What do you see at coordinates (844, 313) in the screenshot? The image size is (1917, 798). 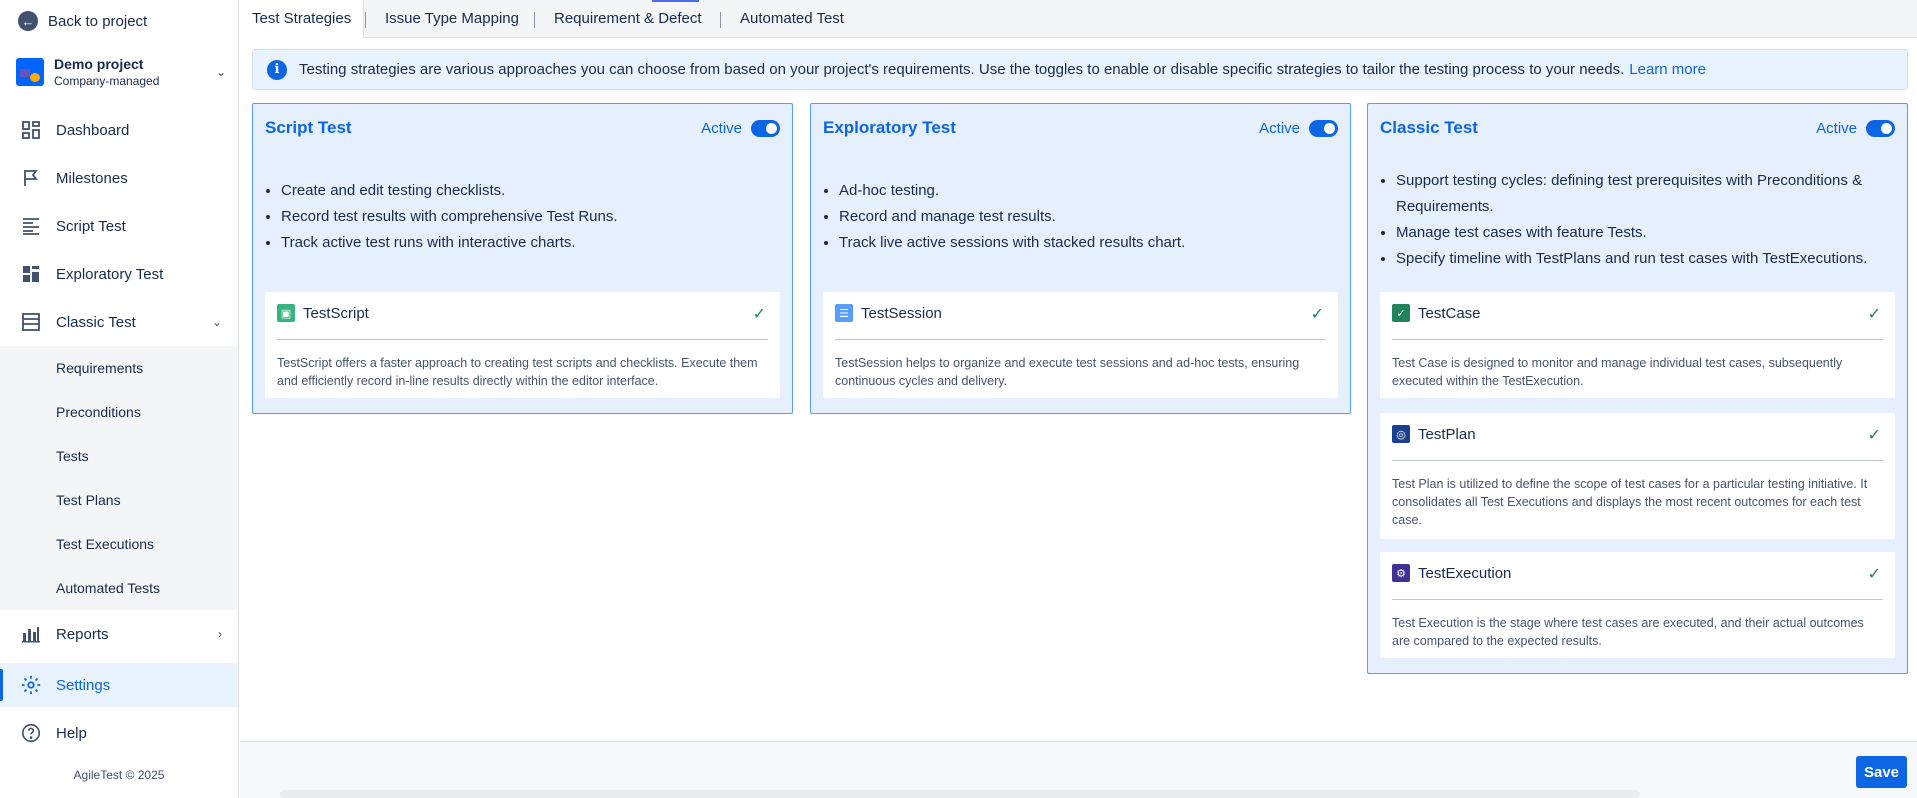 I see `testsession-icon: ☰` at bounding box center [844, 313].